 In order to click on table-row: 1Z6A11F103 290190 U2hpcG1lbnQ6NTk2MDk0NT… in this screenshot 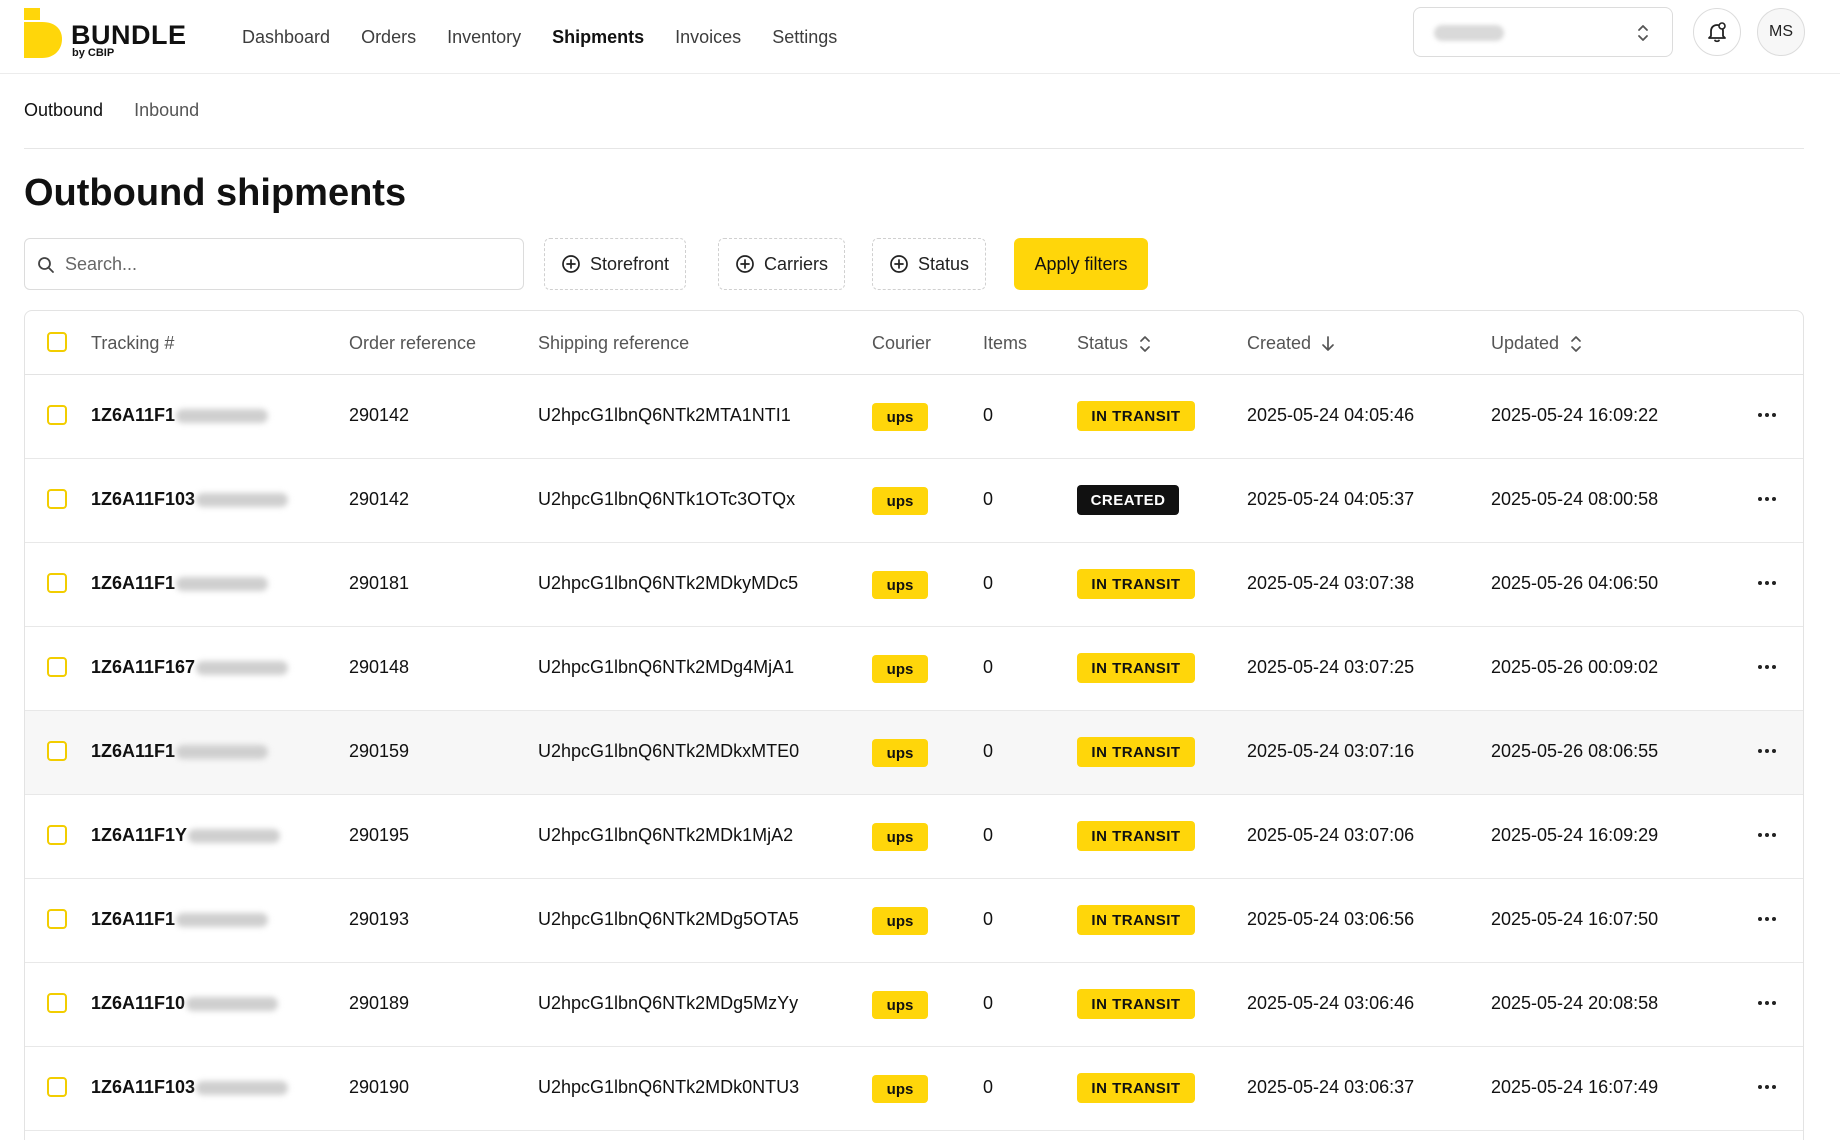, I will do `click(914, 1089)`.